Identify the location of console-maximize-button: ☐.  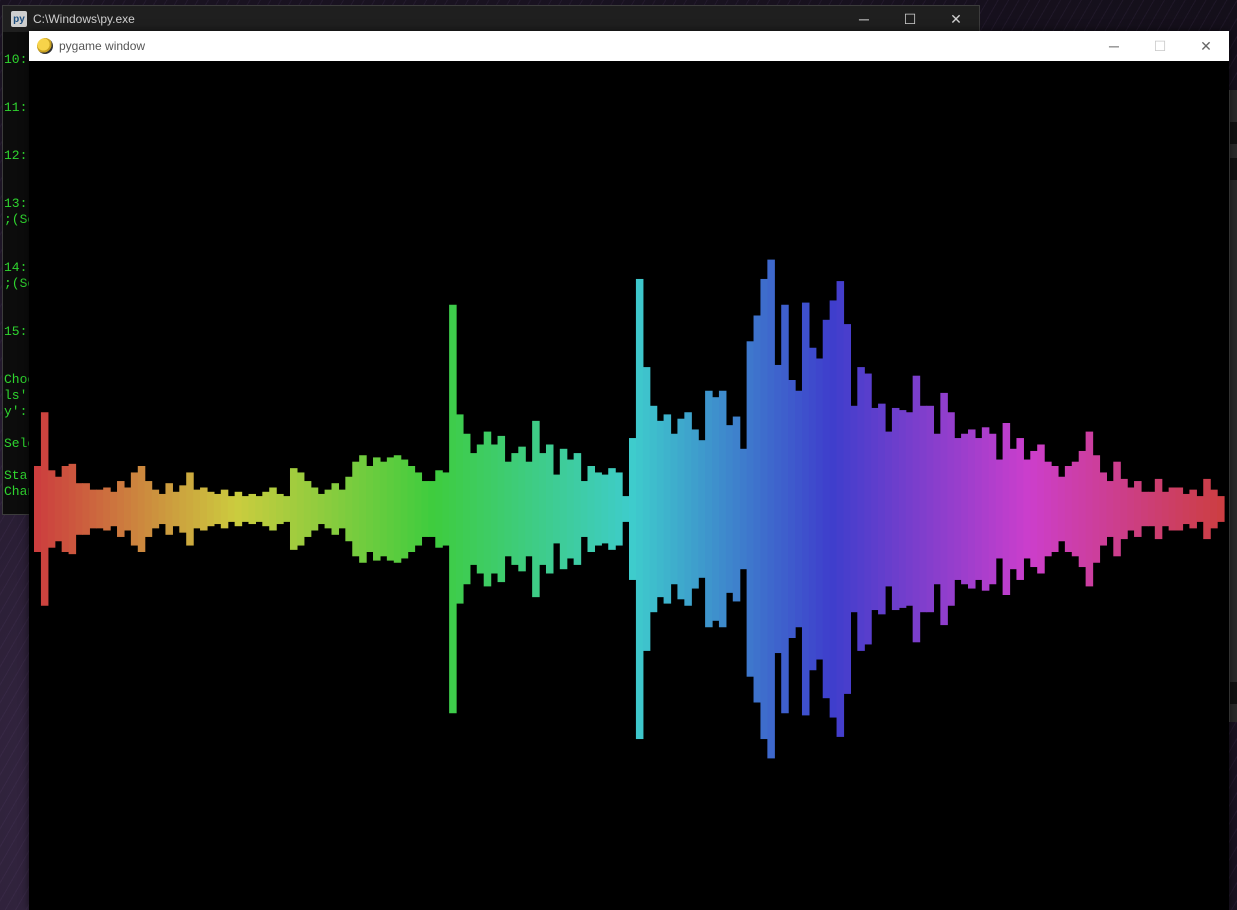
(910, 19).